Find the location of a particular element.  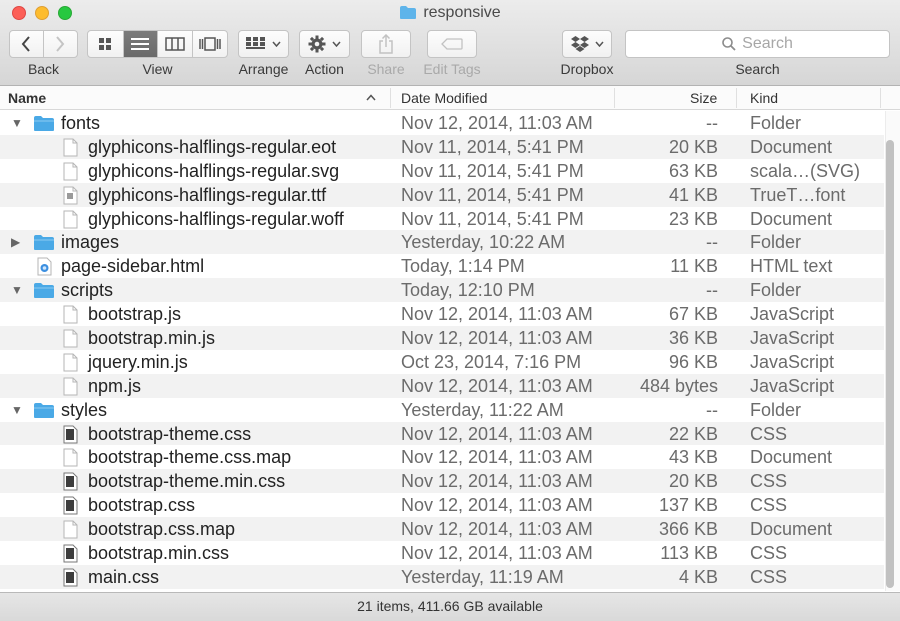

columns-icon is located at coordinates (175, 44).